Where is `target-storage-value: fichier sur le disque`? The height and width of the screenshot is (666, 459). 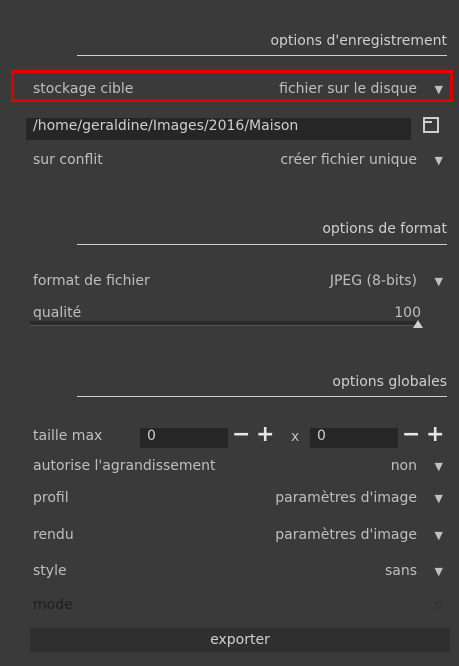
target-storage-value: fichier sur le disque is located at coordinates (348, 89).